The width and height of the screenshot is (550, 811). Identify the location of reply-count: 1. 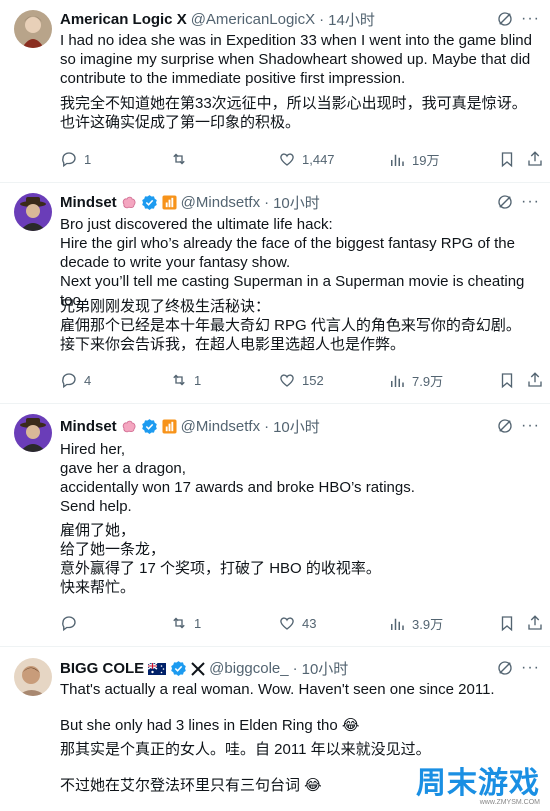
(88, 159).